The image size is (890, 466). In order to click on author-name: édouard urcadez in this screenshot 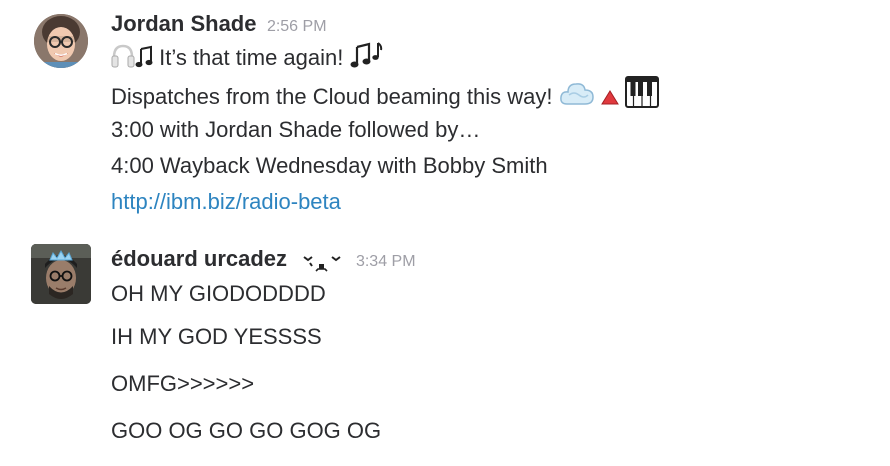, I will do `click(199, 258)`.